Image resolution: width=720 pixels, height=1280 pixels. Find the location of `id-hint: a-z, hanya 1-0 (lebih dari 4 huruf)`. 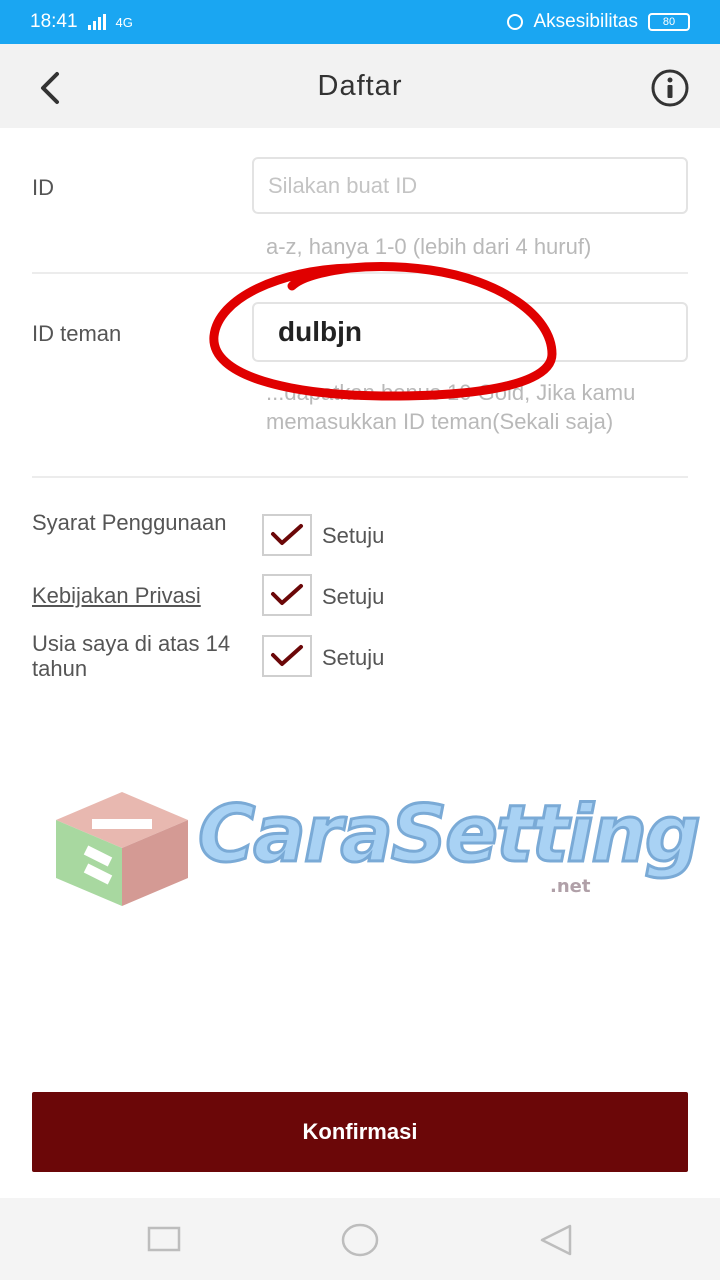

id-hint: a-z, hanya 1-0 (lebih dari 4 huruf) is located at coordinates (429, 246).